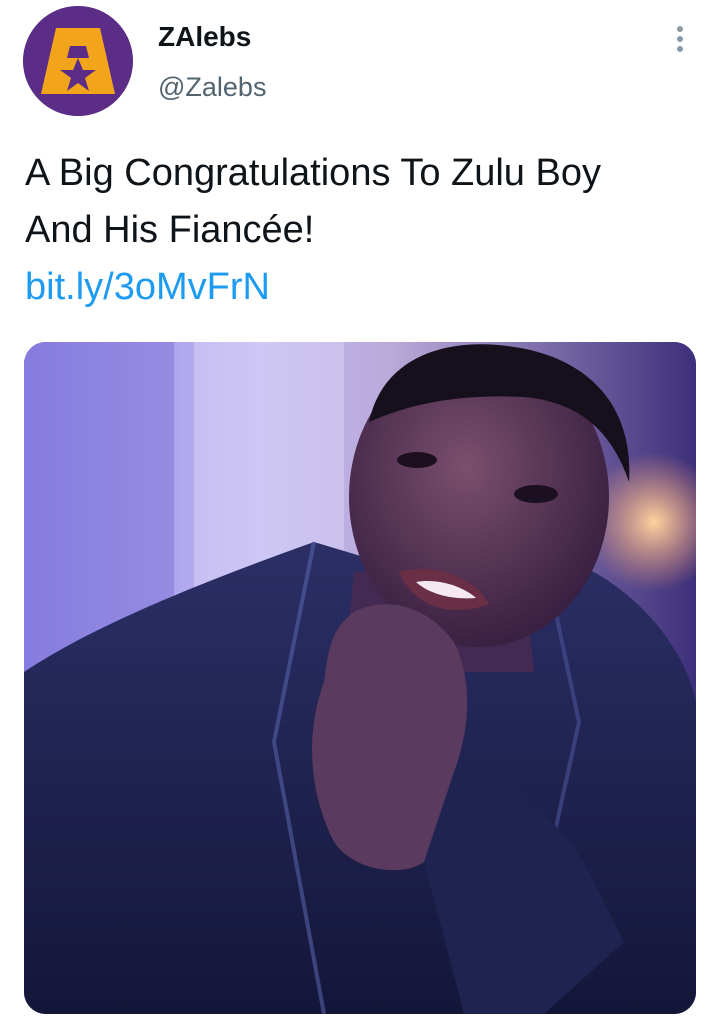 The height and width of the screenshot is (1027, 720). What do you see at coordinates (204, 37) in the screenshot?
I see `display-name: ZAlebs` at bounding box center [204, 37].